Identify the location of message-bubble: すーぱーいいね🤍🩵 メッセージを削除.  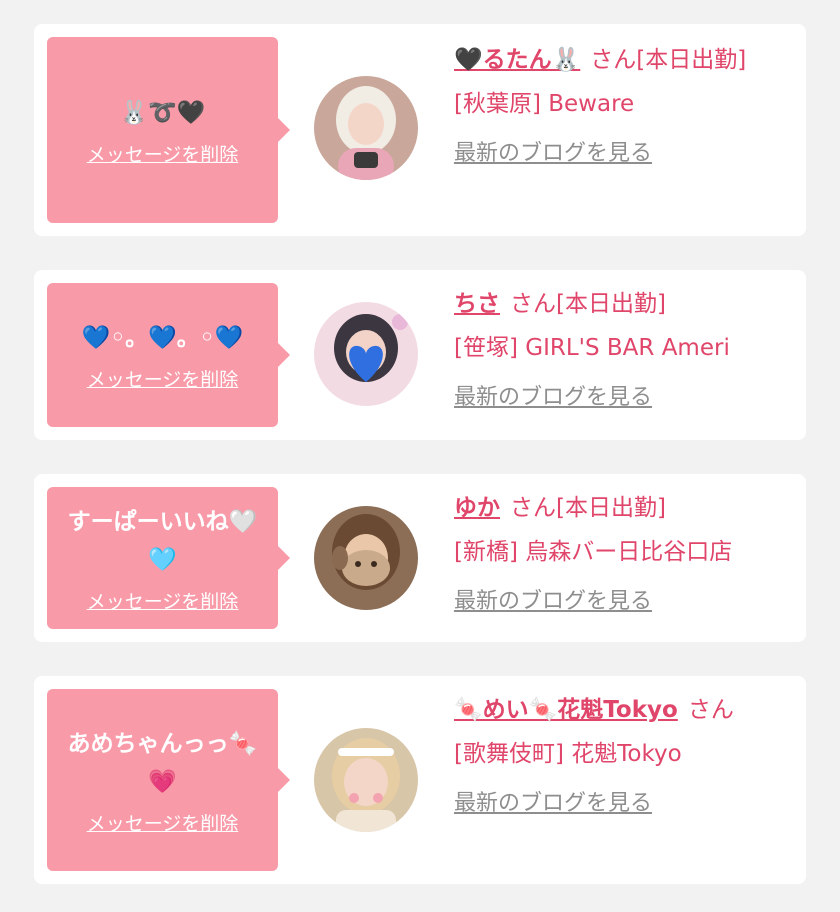
(168, 558).